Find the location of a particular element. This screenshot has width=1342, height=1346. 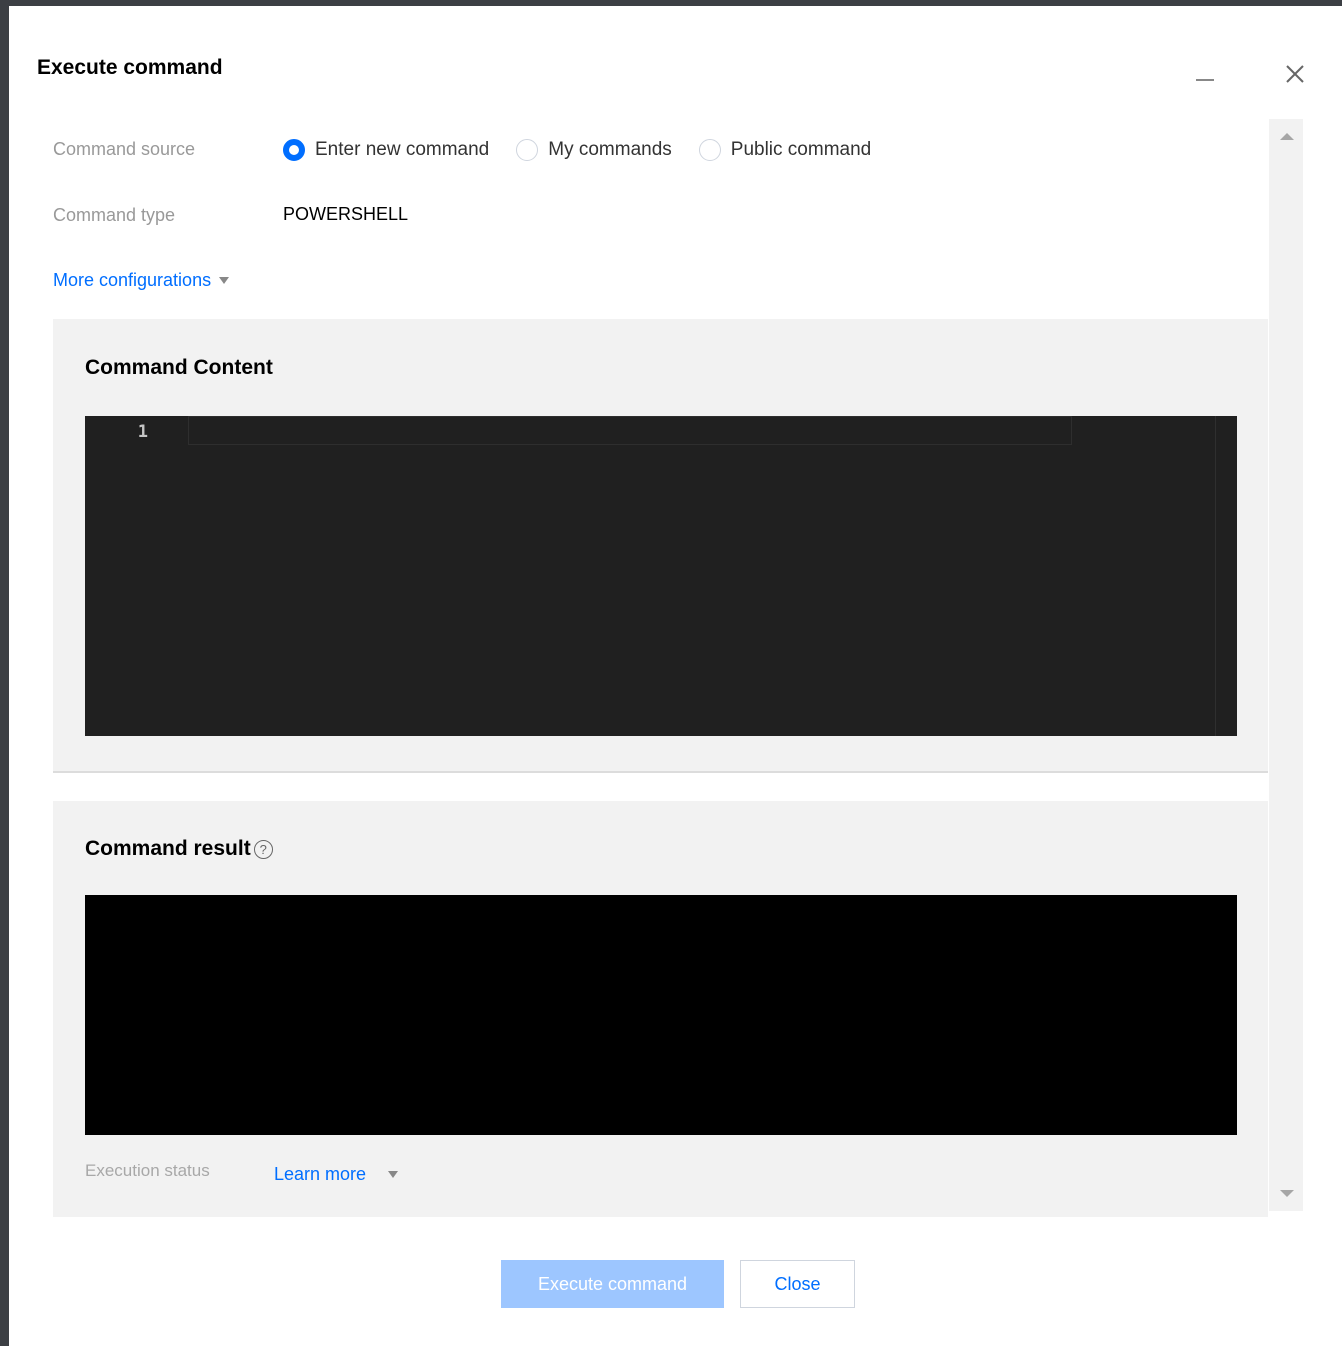

radio-public-command: Public command is located at coordinates (785, 150).